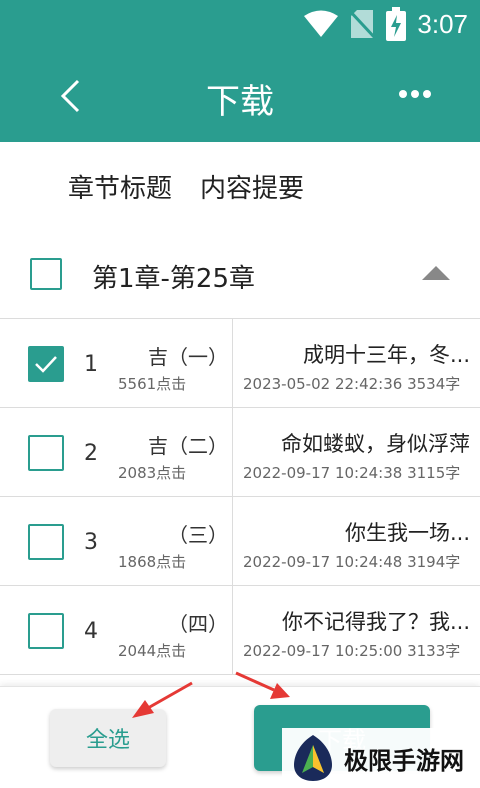  Describe the element at coordinates (442, 23) in the screenshot. I see `status-time: 3:07` at that location.